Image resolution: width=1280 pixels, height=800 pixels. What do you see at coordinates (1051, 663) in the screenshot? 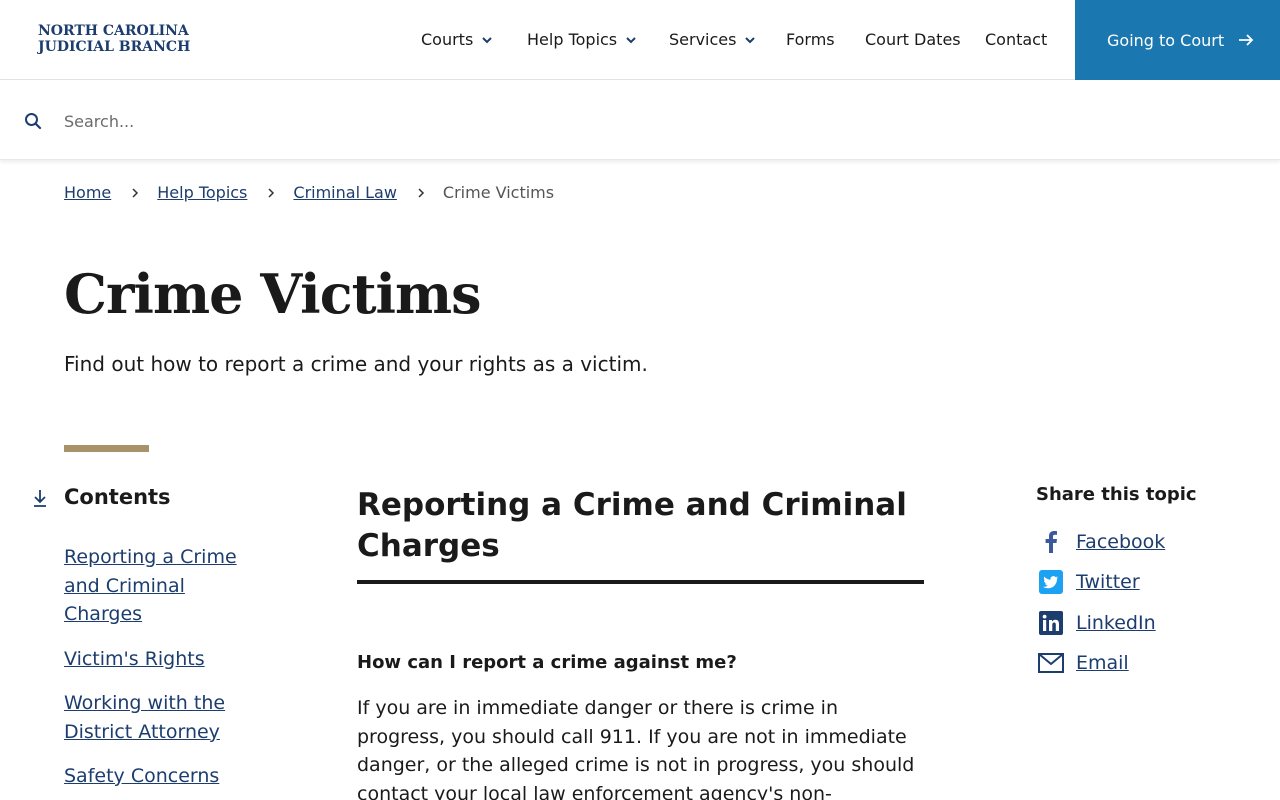
I see `email-icon` at bounding box center [1051, 663].